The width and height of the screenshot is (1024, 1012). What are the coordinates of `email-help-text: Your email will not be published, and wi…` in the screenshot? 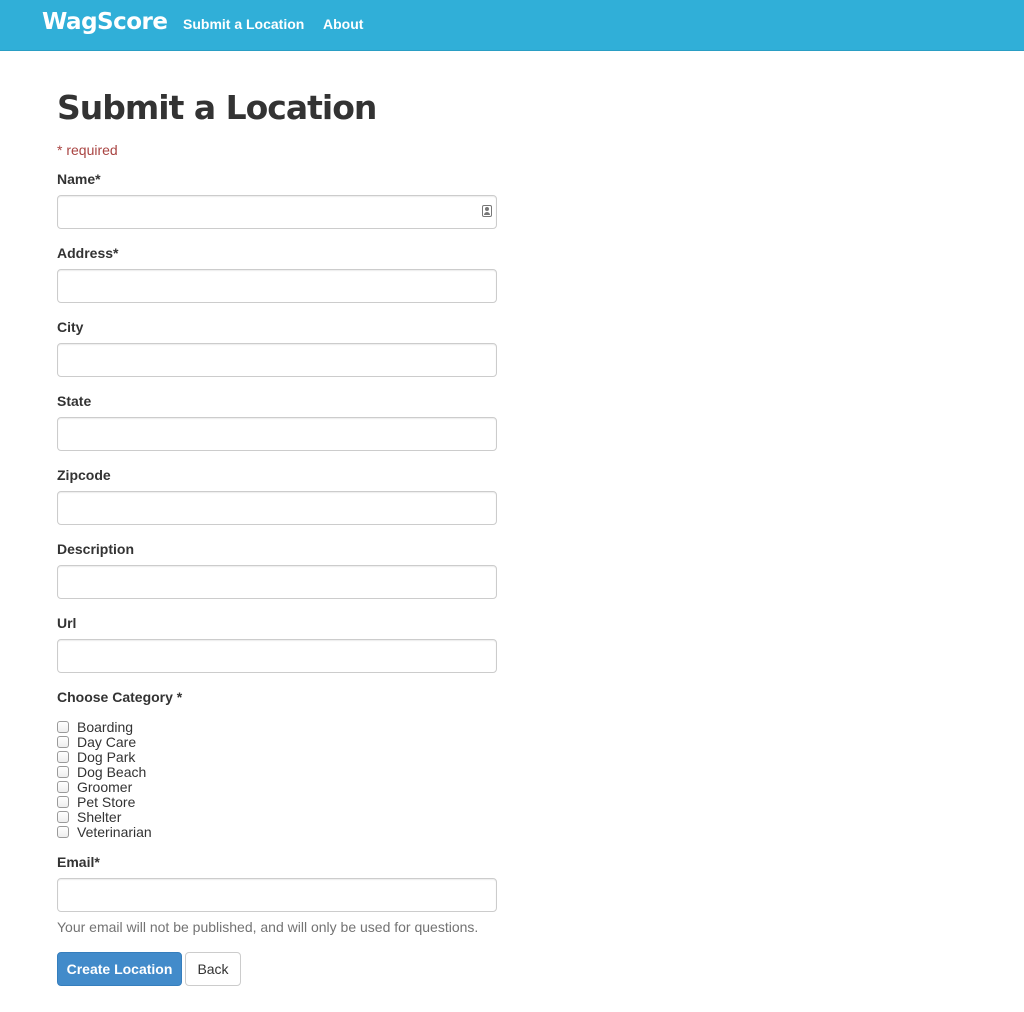 It's located at (268, 927).